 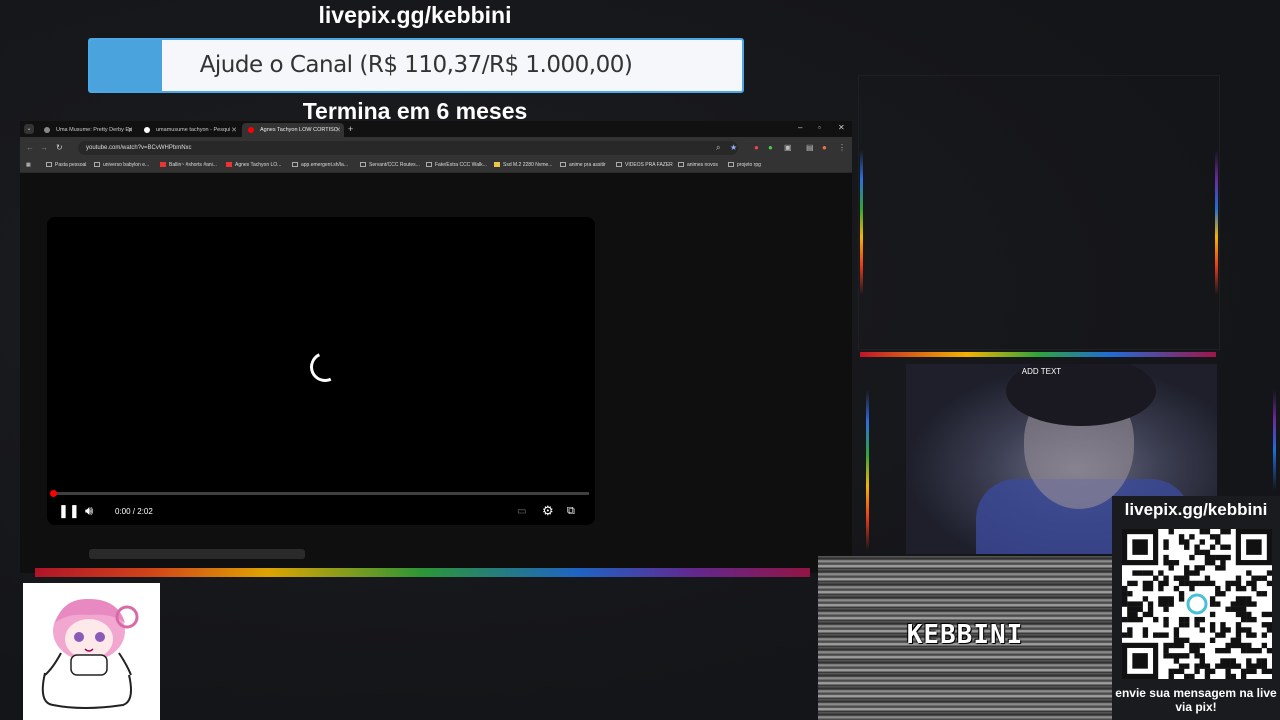 What do you see at coordinates (134, 511) in the screenshot?
I see `video-time: 0:00 / 2:02` at bounding box center [134, 511].